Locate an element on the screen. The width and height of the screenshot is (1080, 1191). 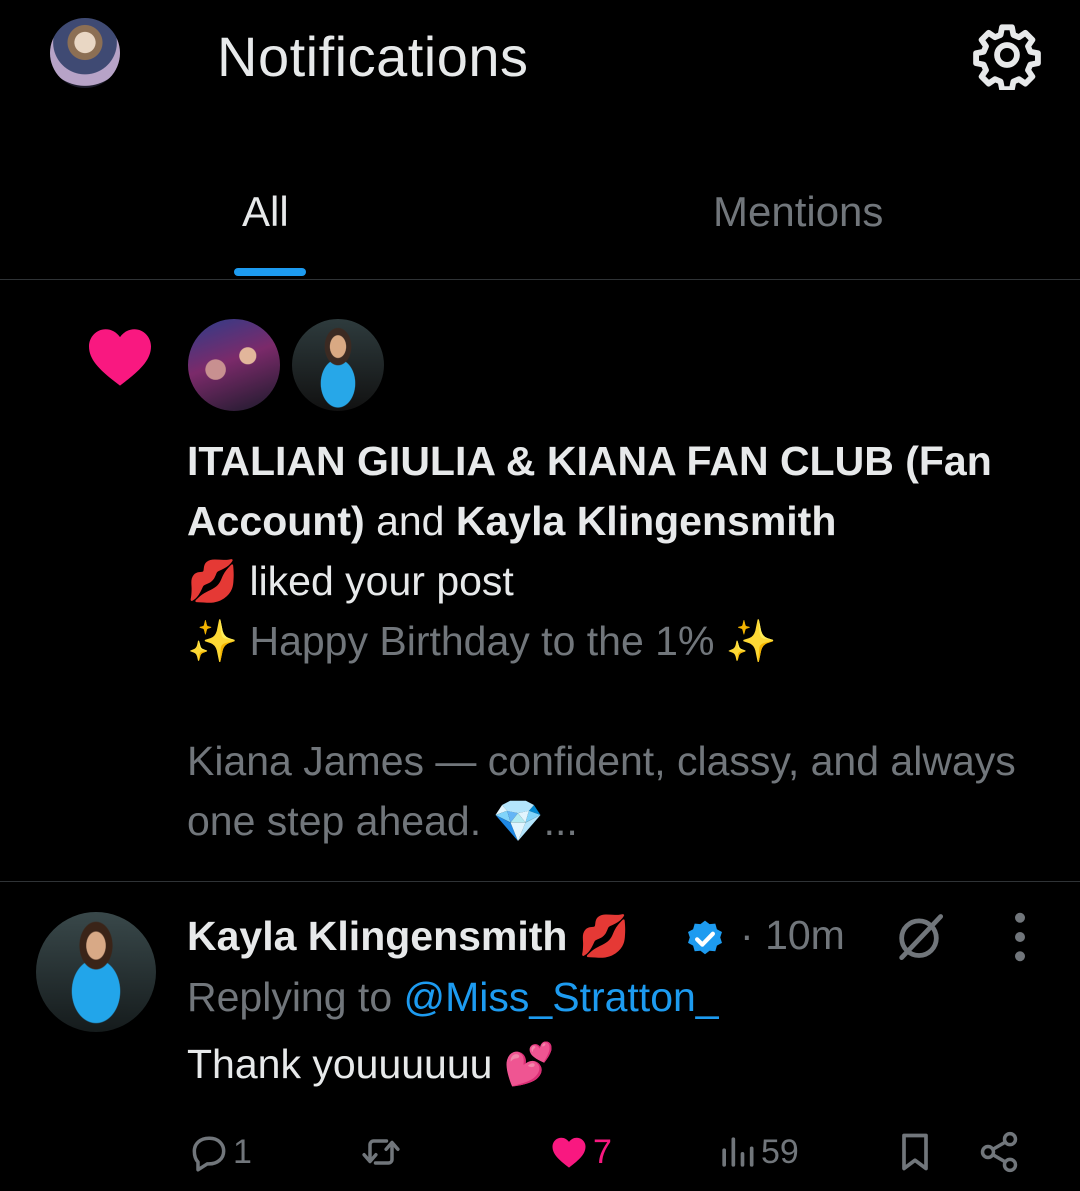
share-button is located at coordinates (999, 1152).